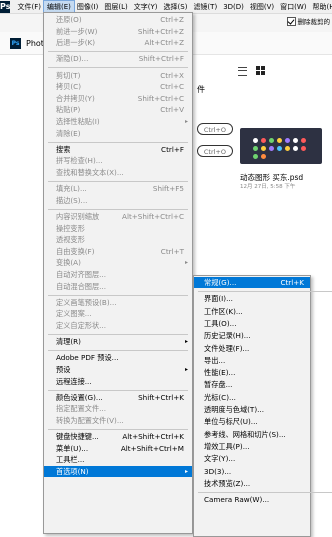 The width and height of the screenshot is (332, 537). Describe the element at coordinates (58, 7) in the screenshot. I see `menubar-item: 编辑(E)` at that location.